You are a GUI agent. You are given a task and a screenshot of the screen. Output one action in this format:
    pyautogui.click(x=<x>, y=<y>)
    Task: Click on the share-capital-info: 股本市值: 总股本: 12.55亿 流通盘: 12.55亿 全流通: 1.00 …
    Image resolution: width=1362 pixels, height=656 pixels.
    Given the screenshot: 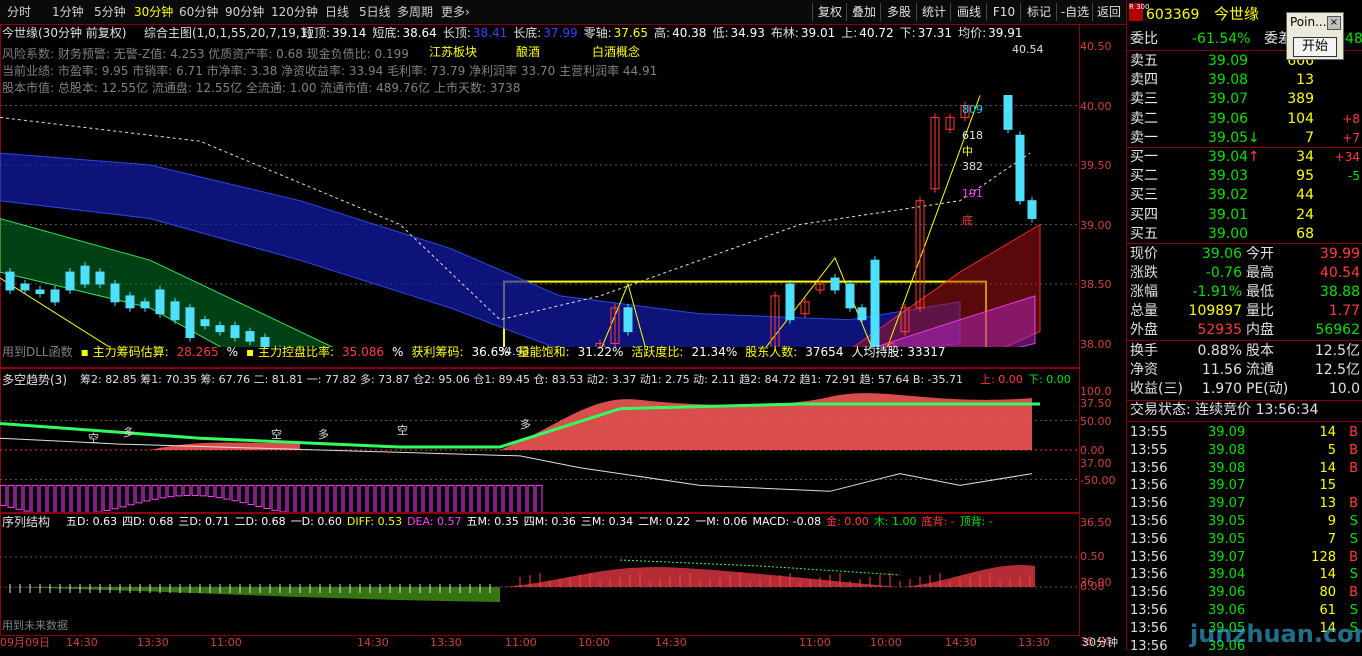 What is the action you would take?
    pyautogui.click(x=261, y=88)
    